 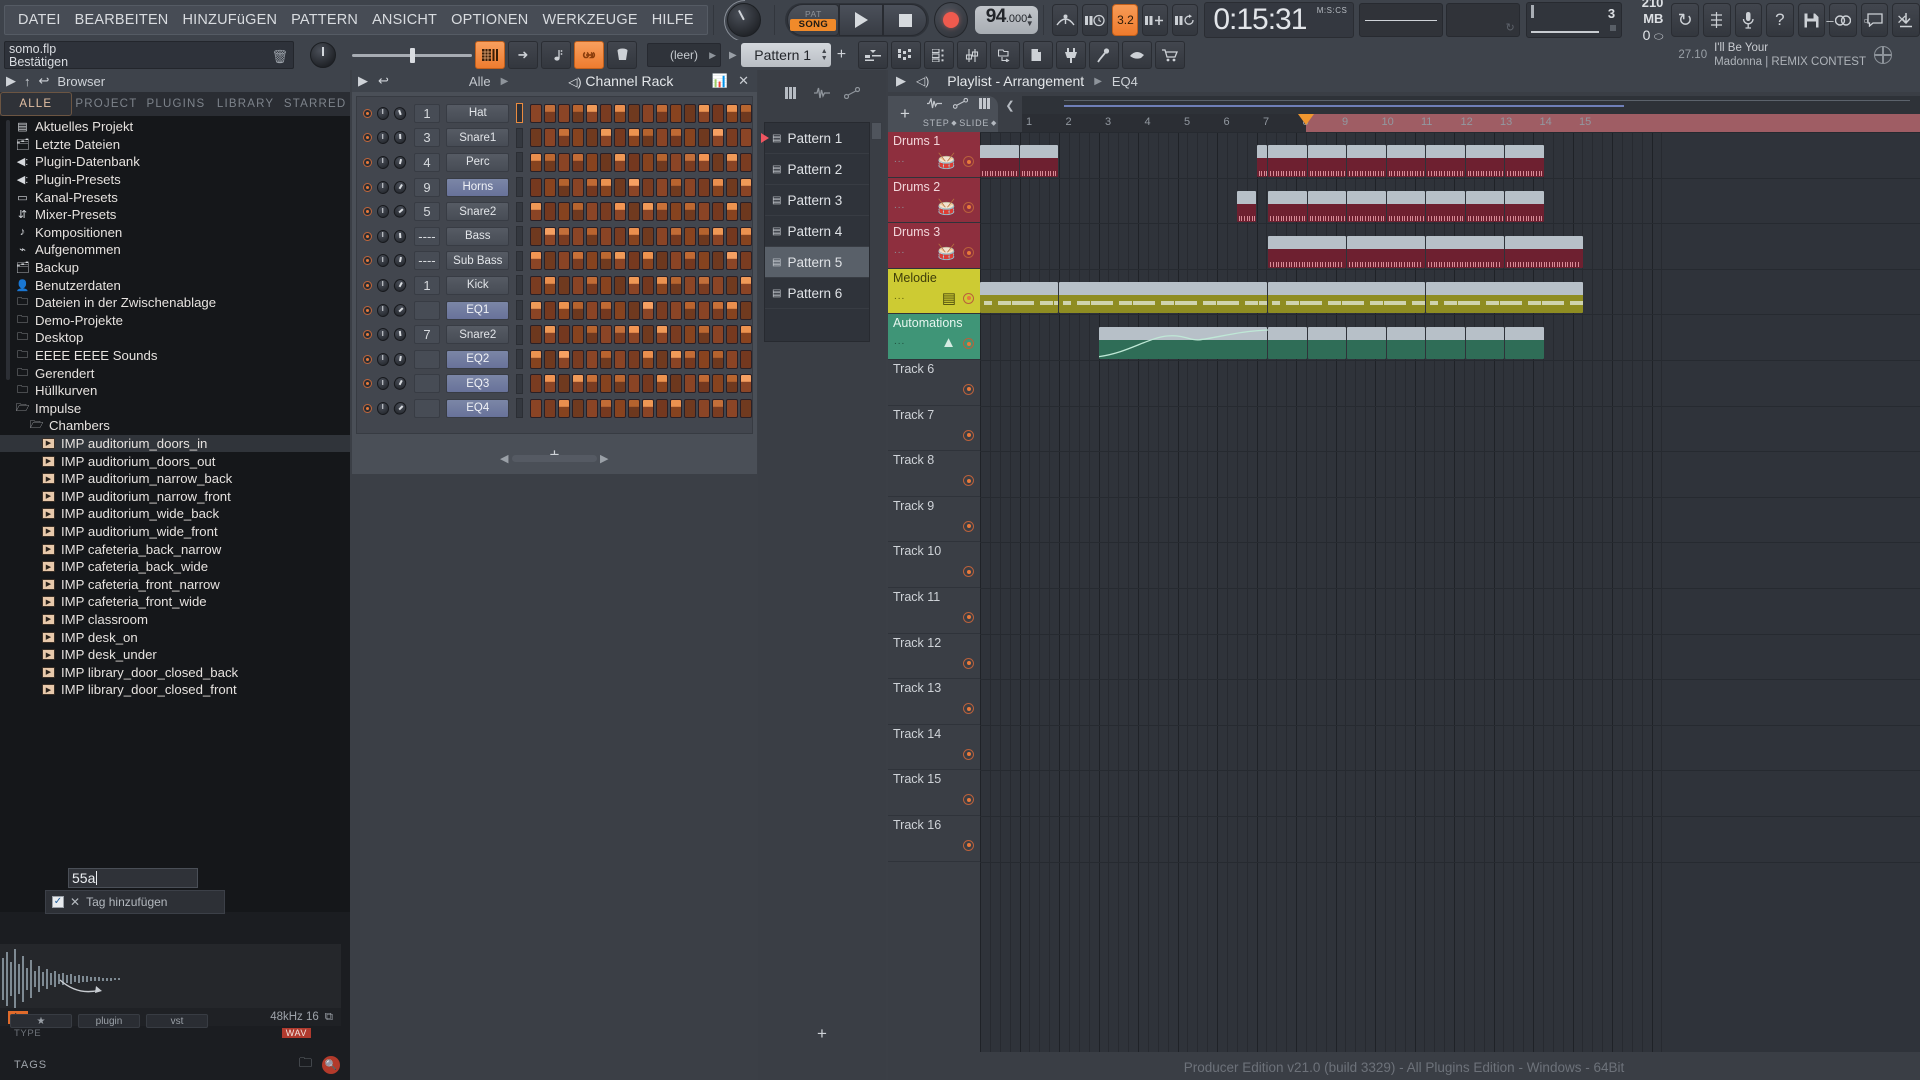 I want to click on track-header-3: Drums 3... 🥁, so click(x=934, y=246).